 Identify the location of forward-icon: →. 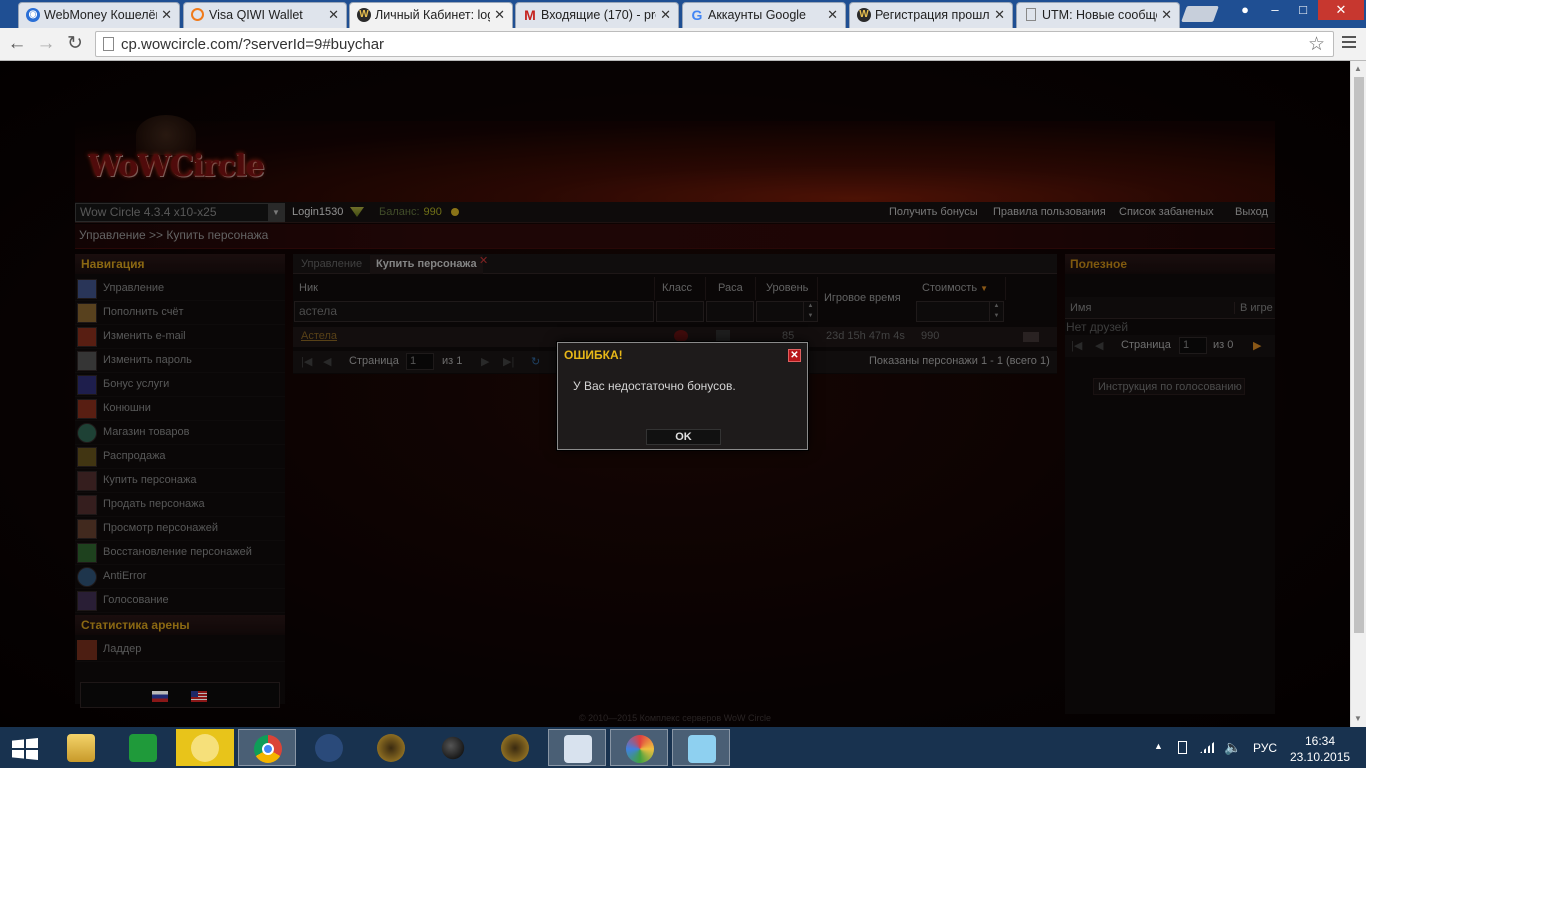
(46, 44).